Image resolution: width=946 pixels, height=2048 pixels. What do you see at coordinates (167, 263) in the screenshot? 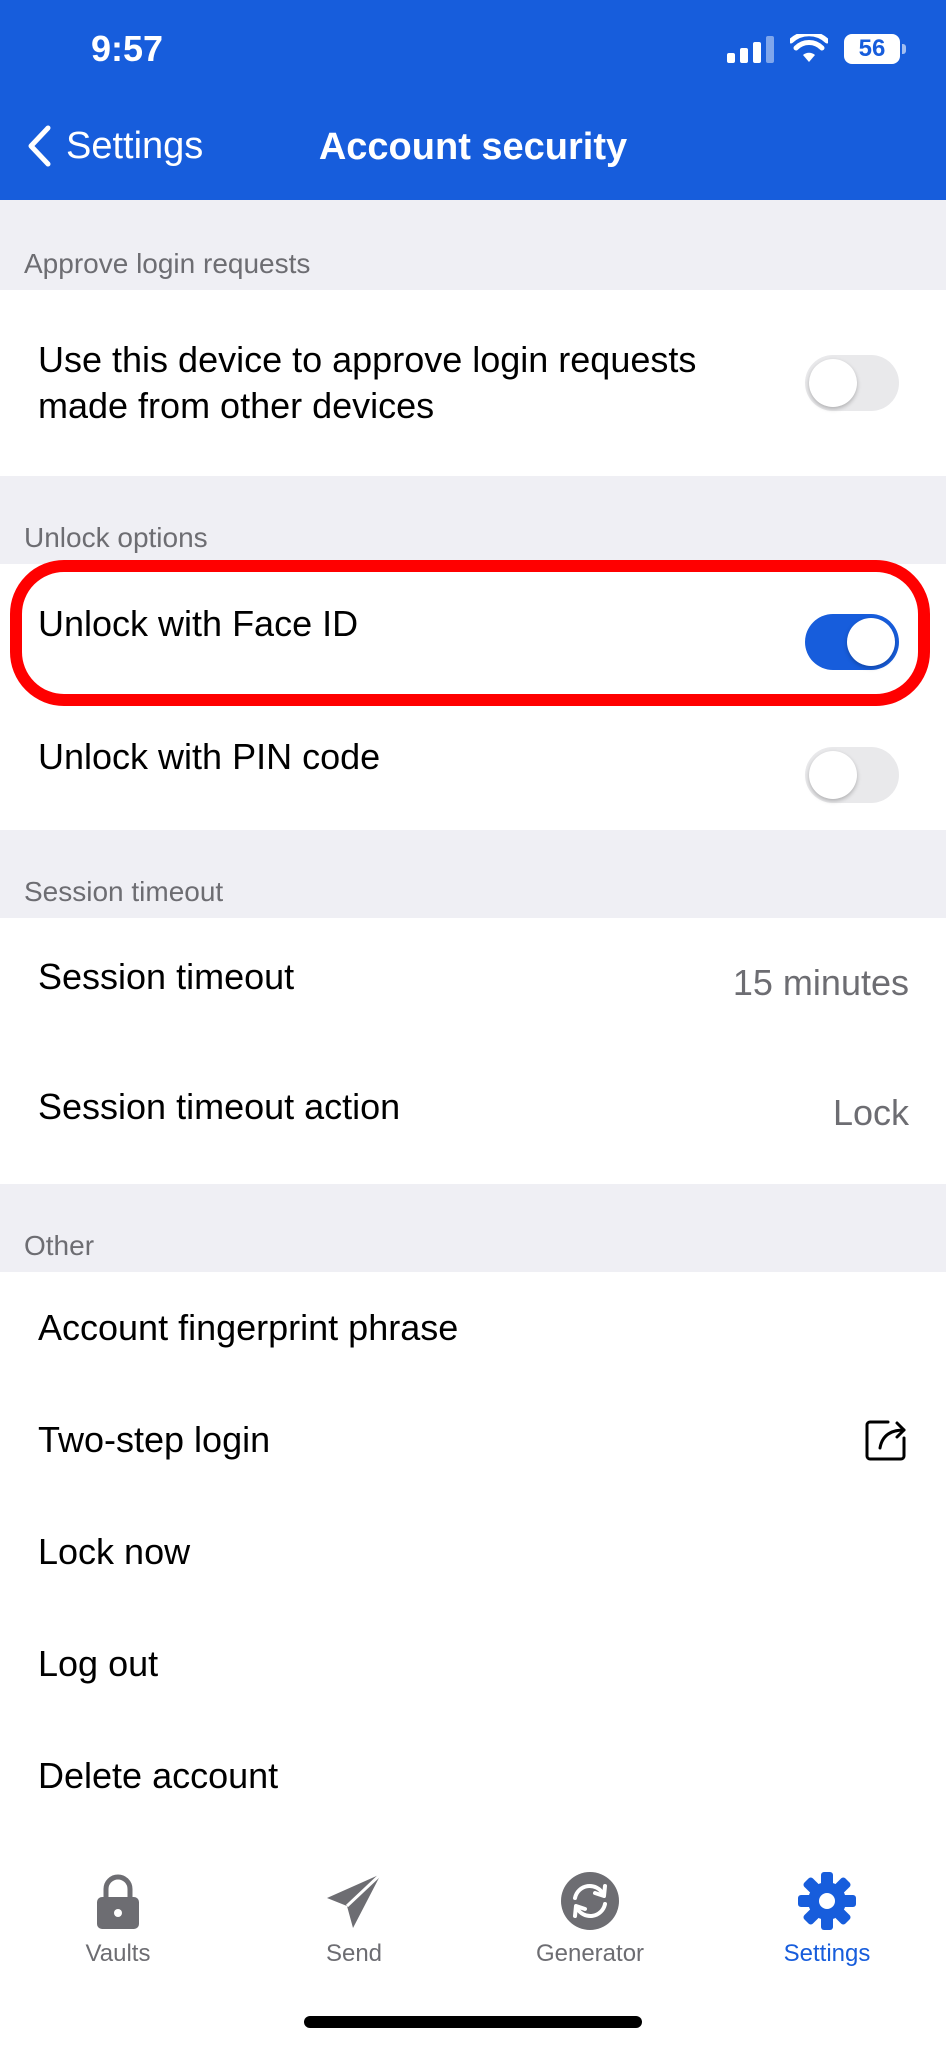
I see `section-header-approve: Approve login requests` at bounding box center [167, 263].